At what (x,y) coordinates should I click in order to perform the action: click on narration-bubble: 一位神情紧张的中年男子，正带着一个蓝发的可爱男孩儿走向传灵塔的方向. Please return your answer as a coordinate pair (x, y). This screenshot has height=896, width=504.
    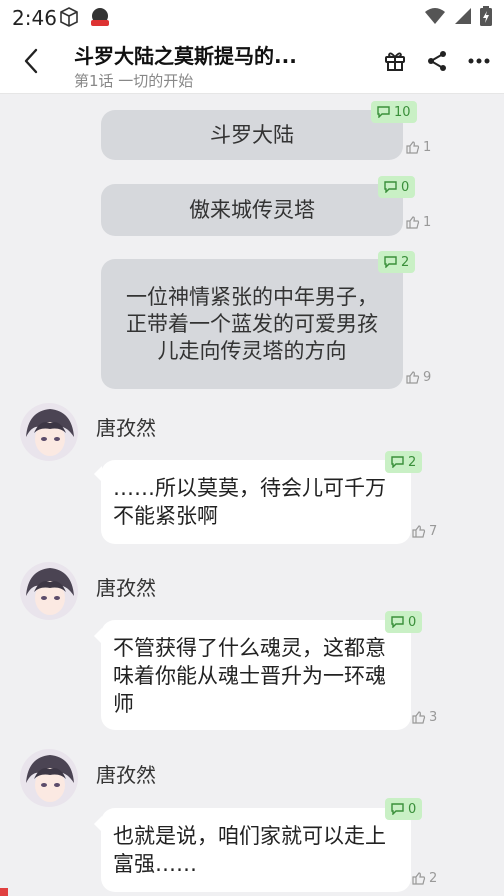
    Looking at the image, I should click on (252, 324).